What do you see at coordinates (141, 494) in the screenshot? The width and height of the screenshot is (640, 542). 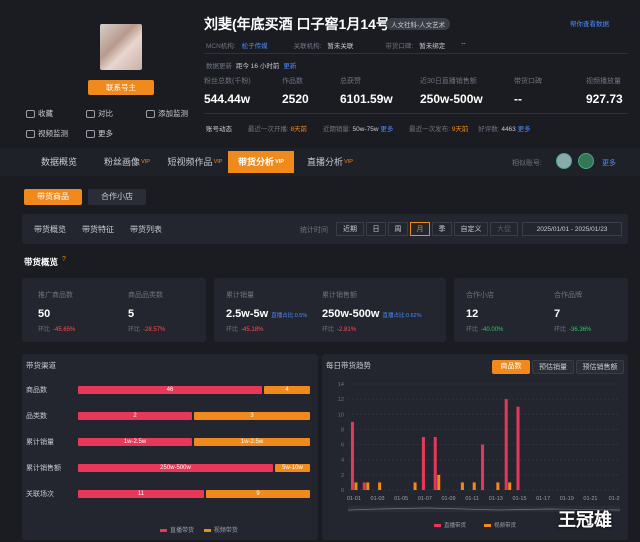 I see `channel-bar-live: 11` at bounding box center [141, 494].